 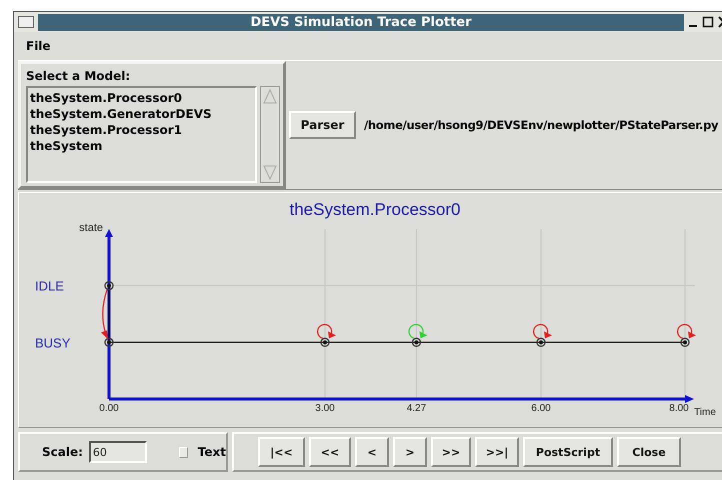 I want to click on x-tick-label: 0.00, so click(x=109, y=408).